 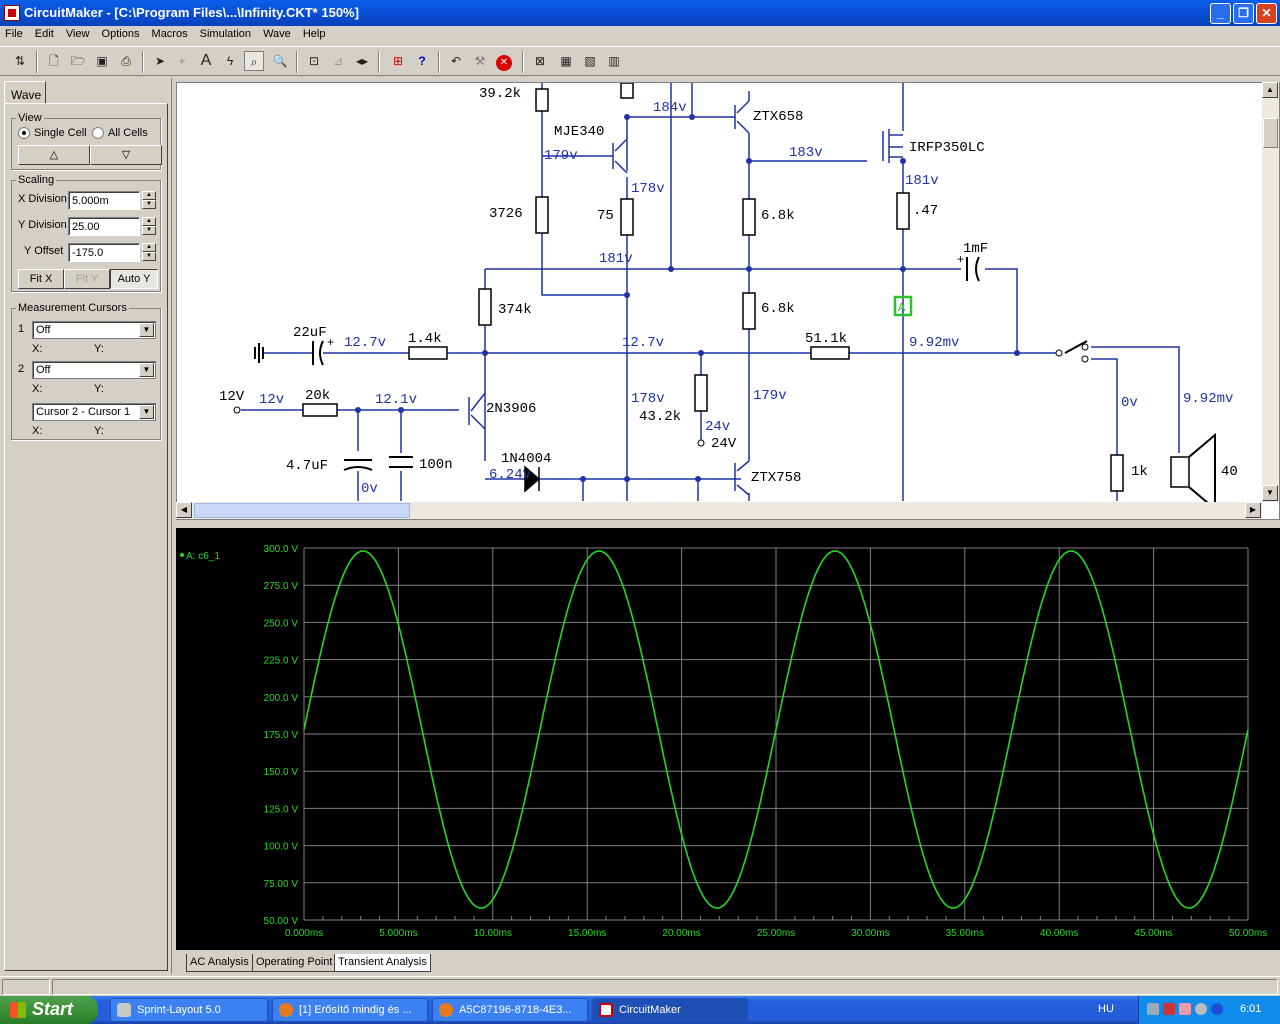 What do you see at coordinates (396, 400) in the screenshot?
I see `label-12-1v: 12.1v` at bounding box center [396, 400].